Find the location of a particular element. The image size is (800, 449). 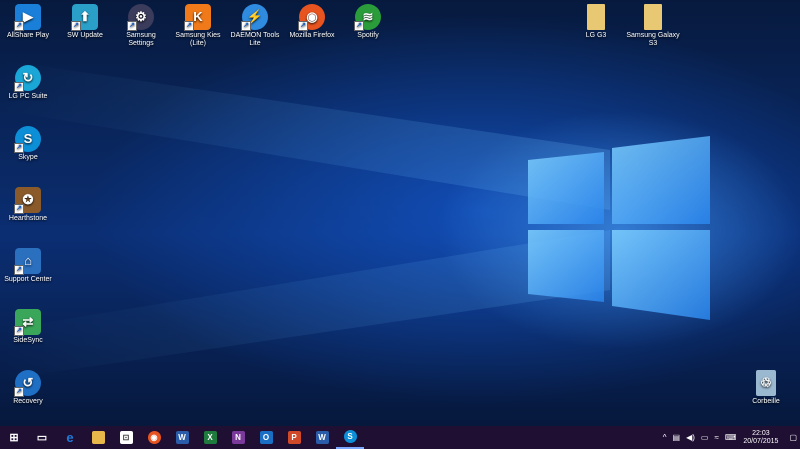

lg-pc-suite-icon: ↻ ↗ is located at coordinates (27, 78).